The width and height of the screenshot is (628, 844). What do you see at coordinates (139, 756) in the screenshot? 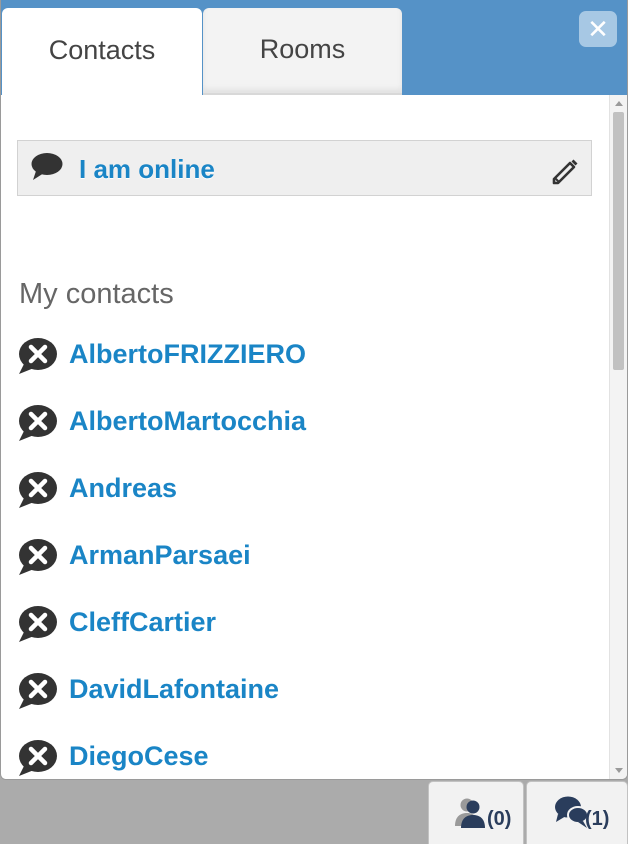
I see `contact-name: DiegoCese` at bounding box center [139, 756].